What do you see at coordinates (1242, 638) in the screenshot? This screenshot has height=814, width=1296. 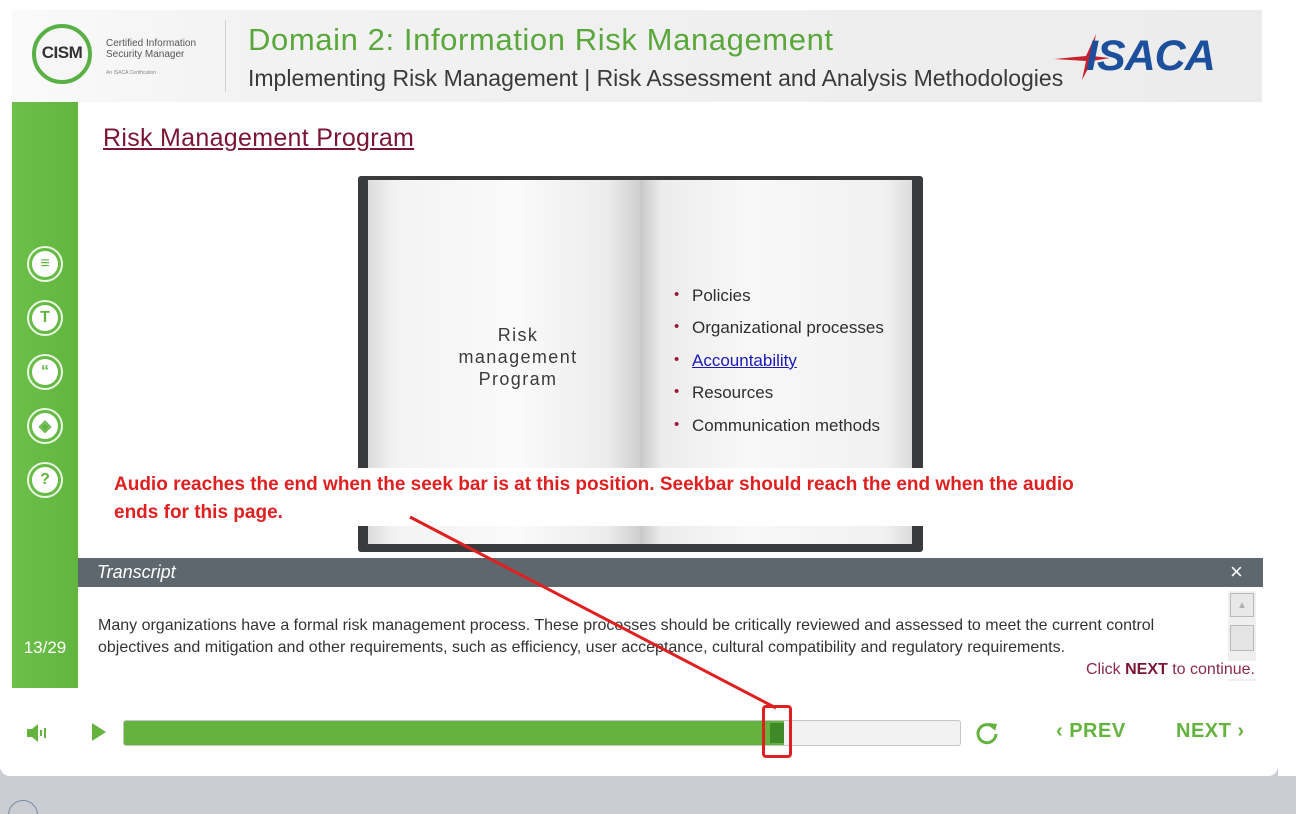 I see `scroll-thumb` at bounding box center [1242, 638].